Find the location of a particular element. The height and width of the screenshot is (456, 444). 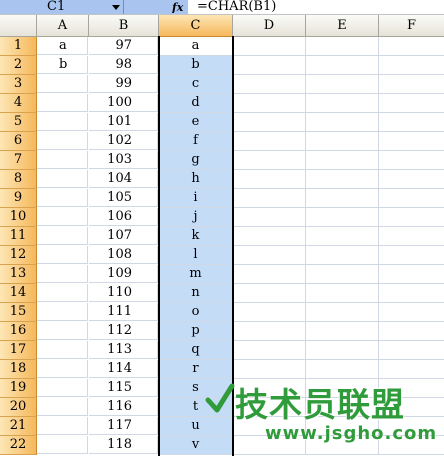

cell-a: a is located at coordinates (62, 46).